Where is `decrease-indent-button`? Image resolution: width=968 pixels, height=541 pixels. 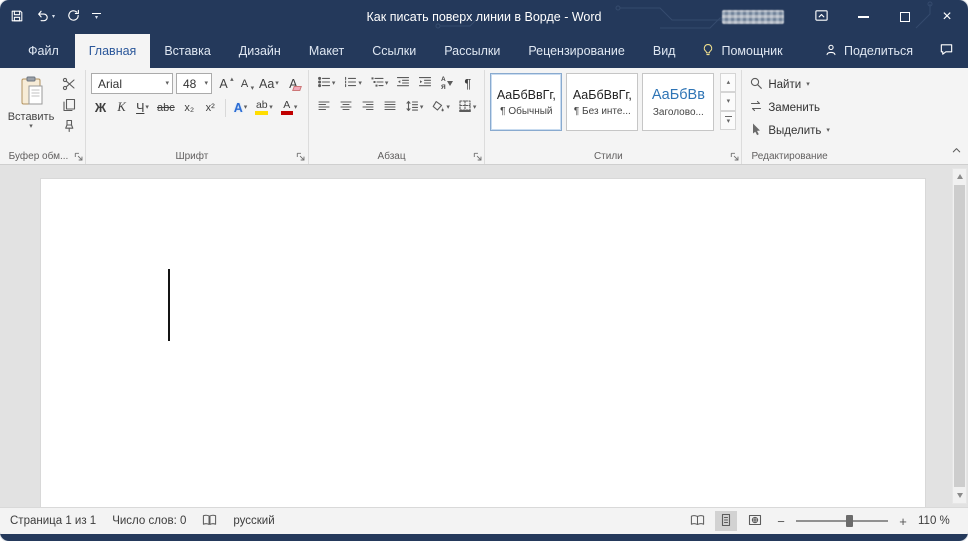 decrease-indent-button is located at coordinates (403, 83).